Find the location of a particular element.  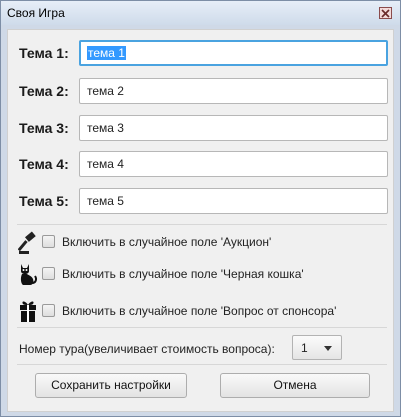

option-black-cat: Включить в случайное поле 'Черная кошка' is located at coordinates (203, 274).